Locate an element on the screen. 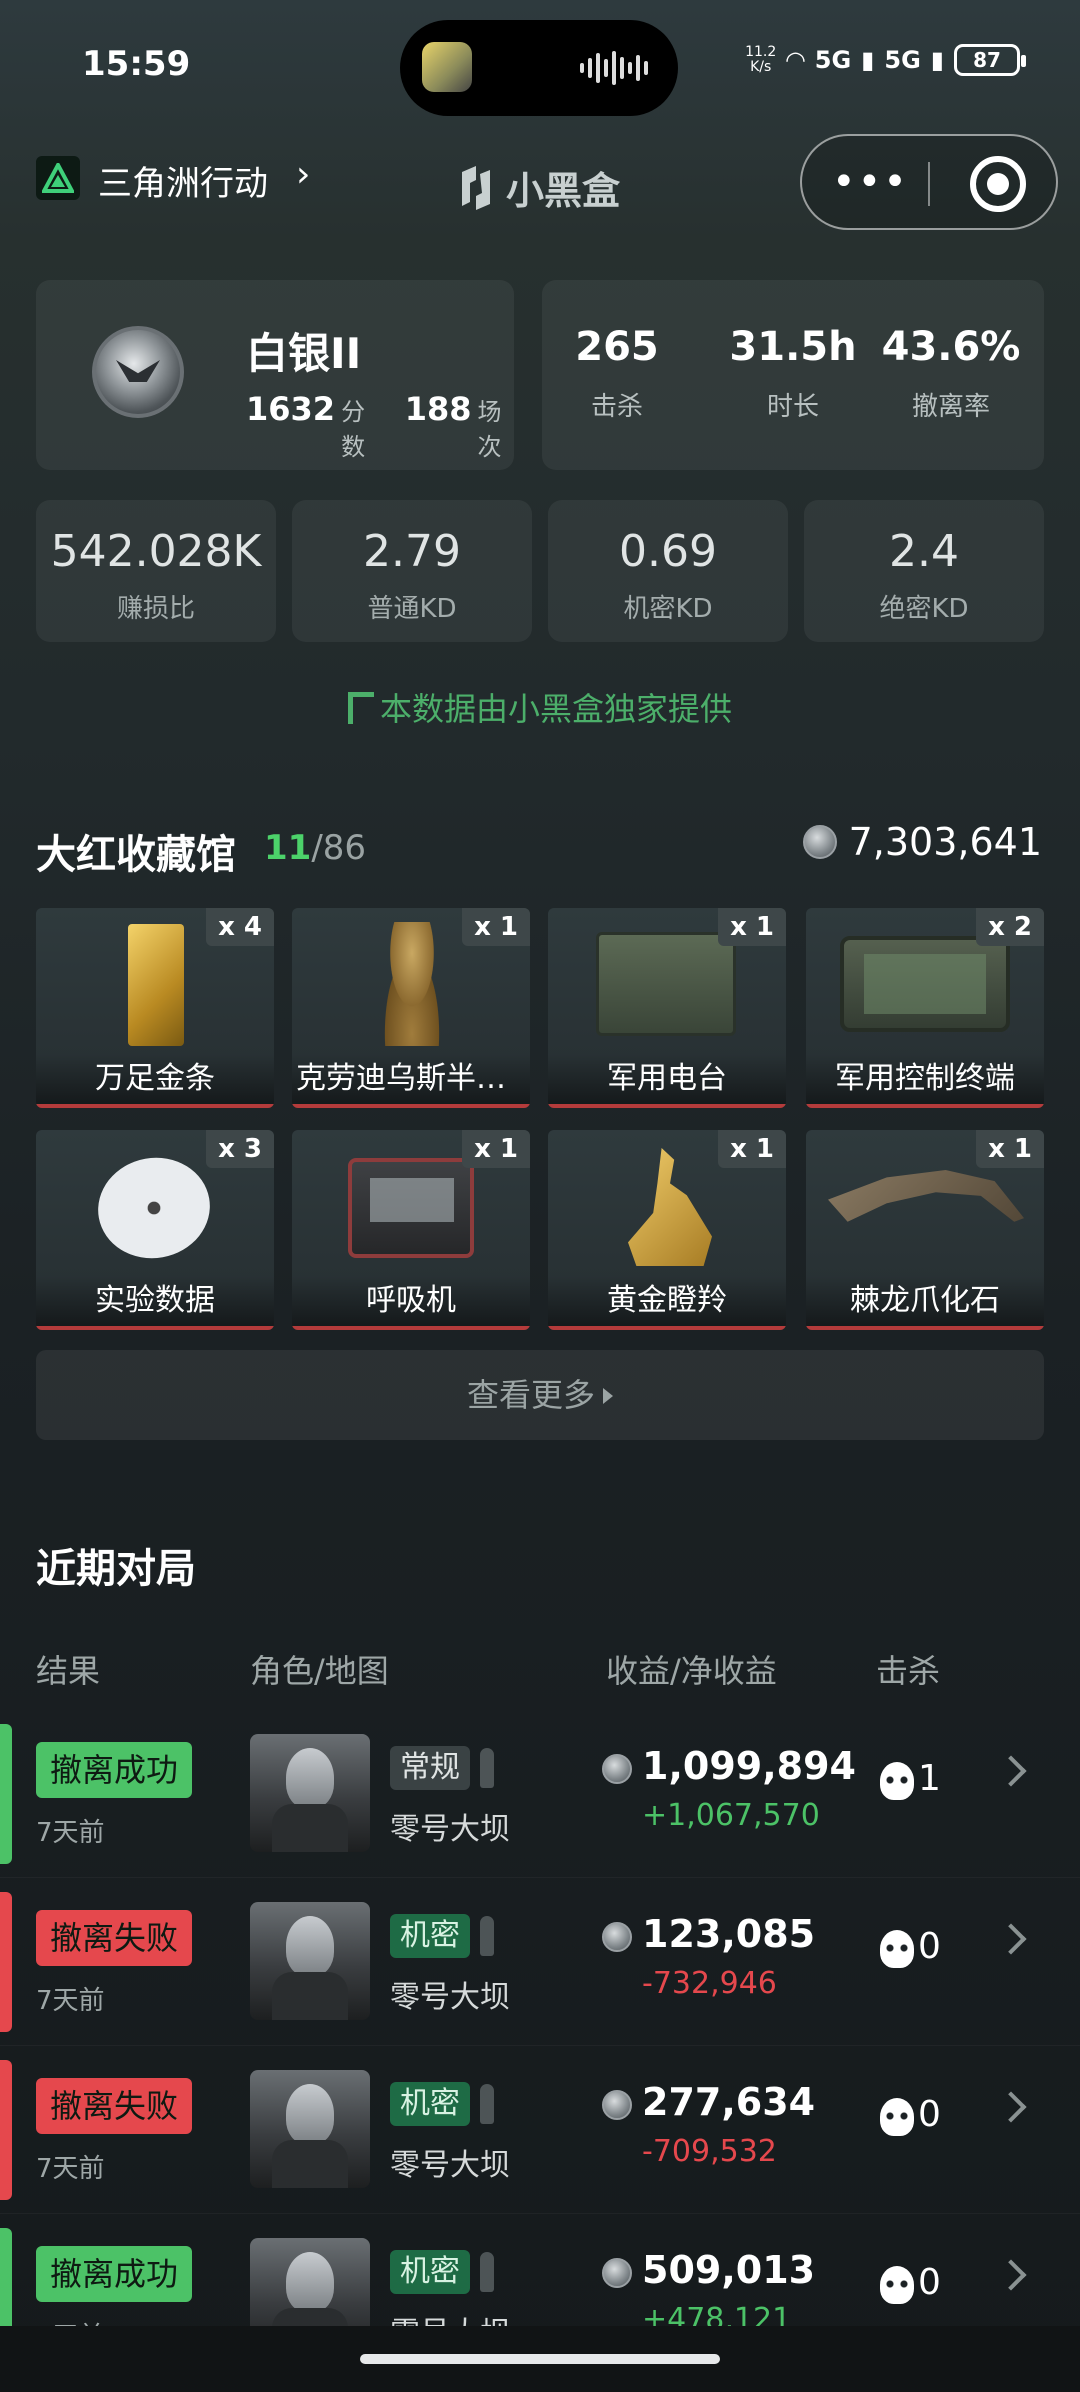  collection-item-ventilator: x 1 呼吸机 is located at coordinates (411, 1230).